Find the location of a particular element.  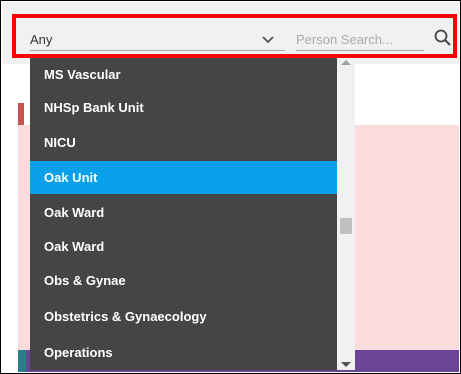

dropdown-option: NHSp Bank Unit is located at coordinates (183, 107).